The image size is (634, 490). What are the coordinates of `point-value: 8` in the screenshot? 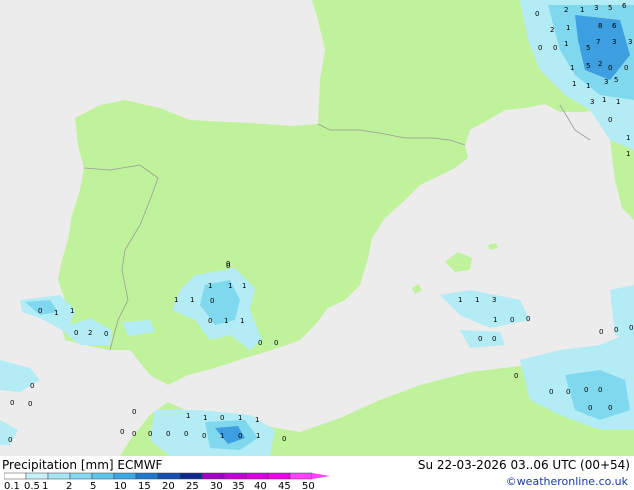 It's located at (600, 26).